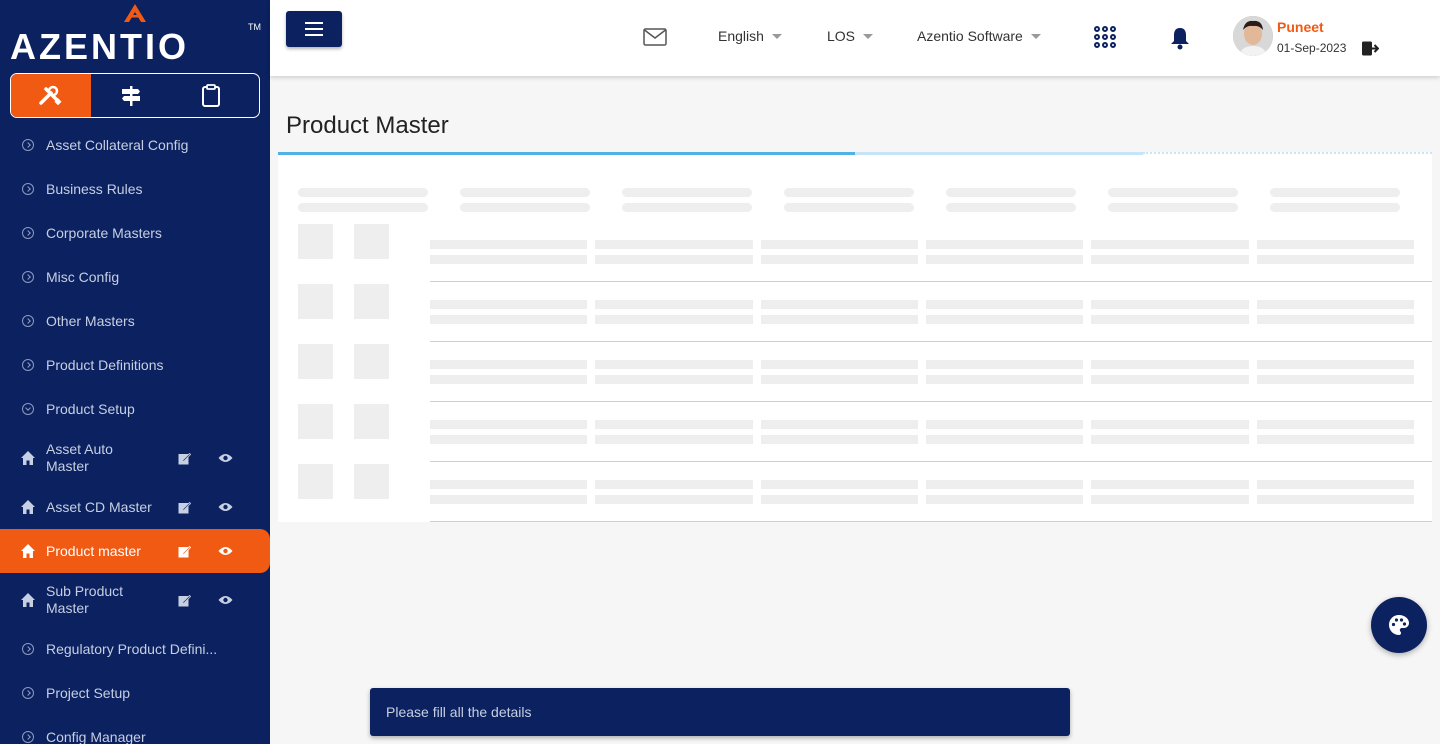 This screenshot has width=1440, height=744. What do you see at coordinates (999, 153) in the screenshot?
I see `loading-progress-buffer` at bounding box center [999, 153].